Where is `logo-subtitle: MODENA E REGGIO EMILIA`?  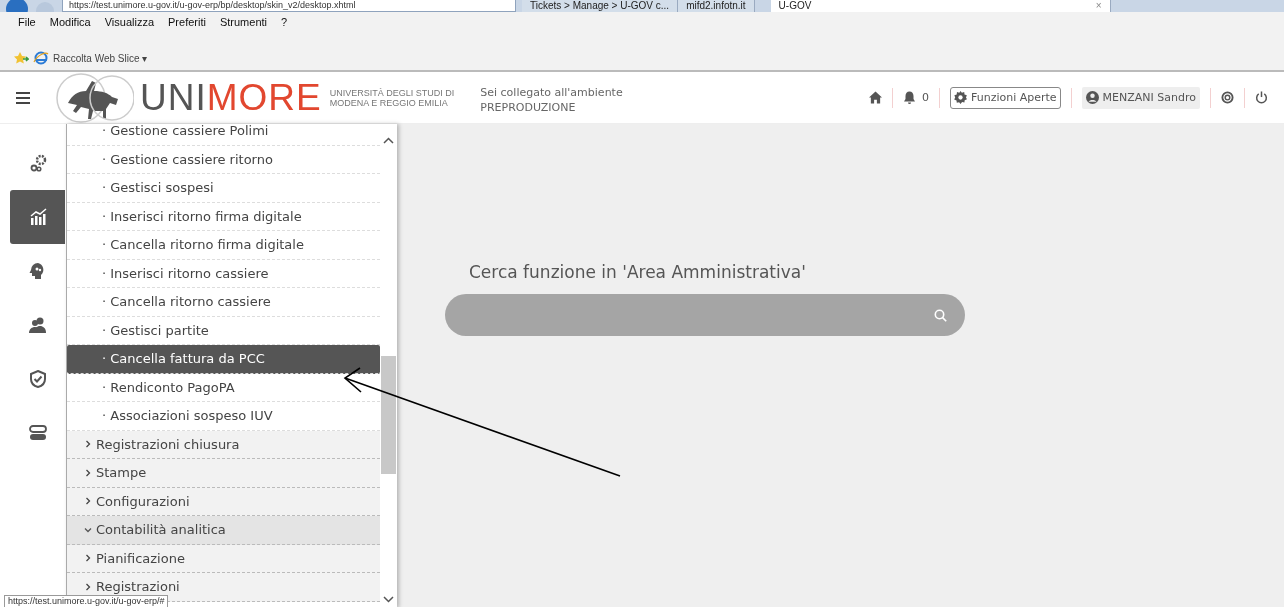
logo-subtitle: MODENA E REGGIO EMILIA is located at coordinates (389, 102).